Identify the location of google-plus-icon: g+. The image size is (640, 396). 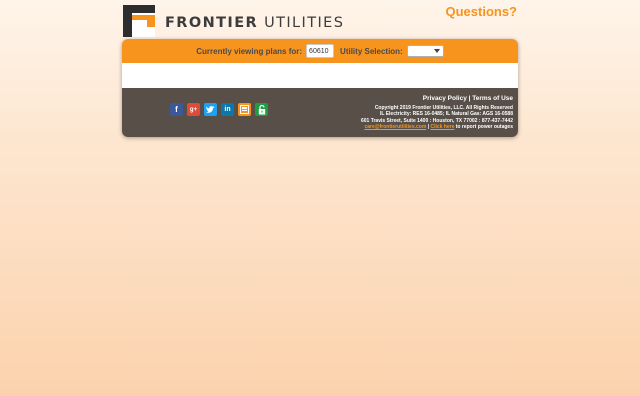
(193, 109).